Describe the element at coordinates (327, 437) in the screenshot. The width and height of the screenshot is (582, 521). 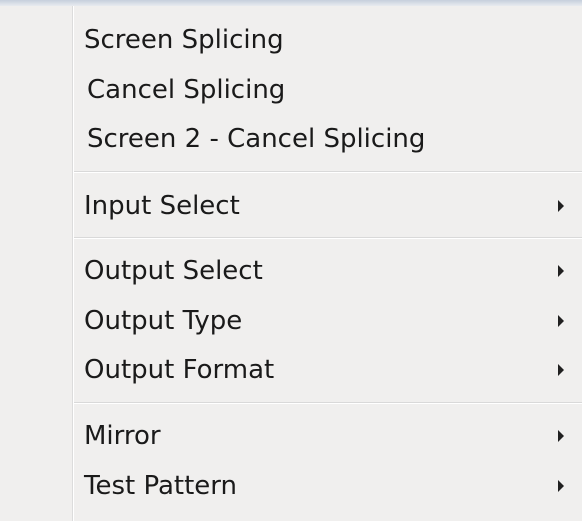
I see `menu-item-mirror: Mirror` at that location.